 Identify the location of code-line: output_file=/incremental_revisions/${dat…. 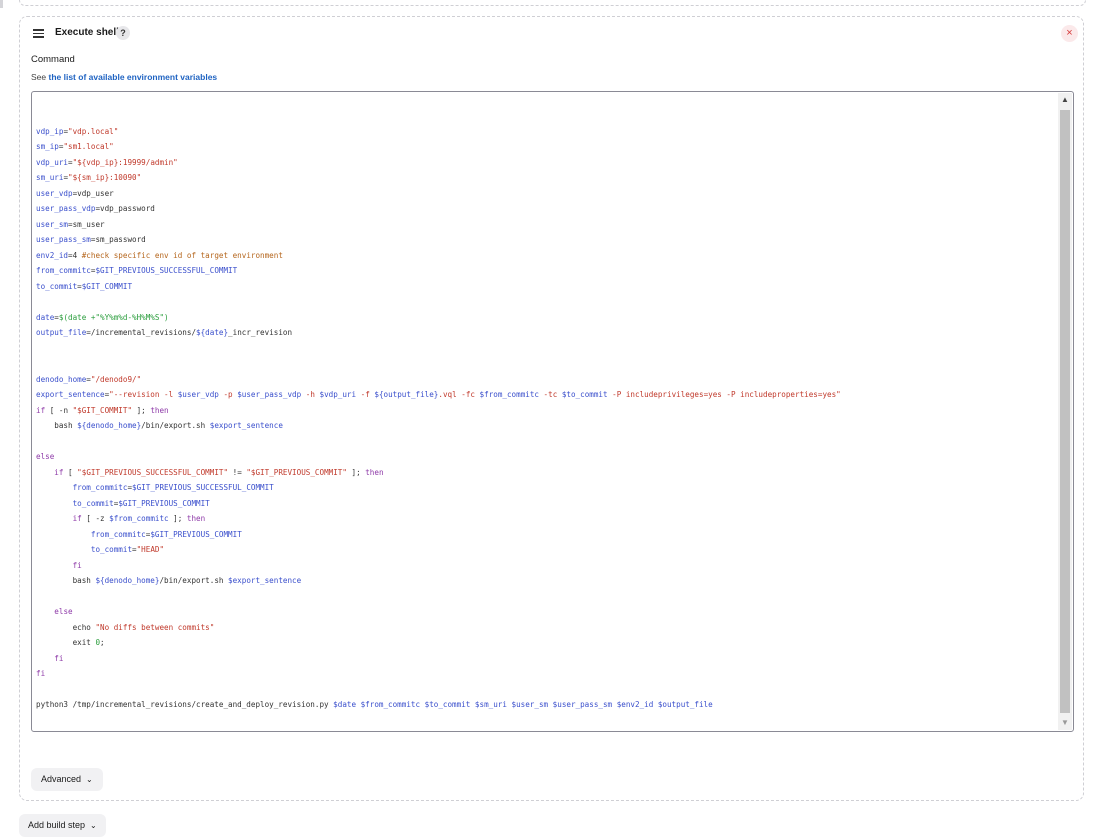
(164, 332).